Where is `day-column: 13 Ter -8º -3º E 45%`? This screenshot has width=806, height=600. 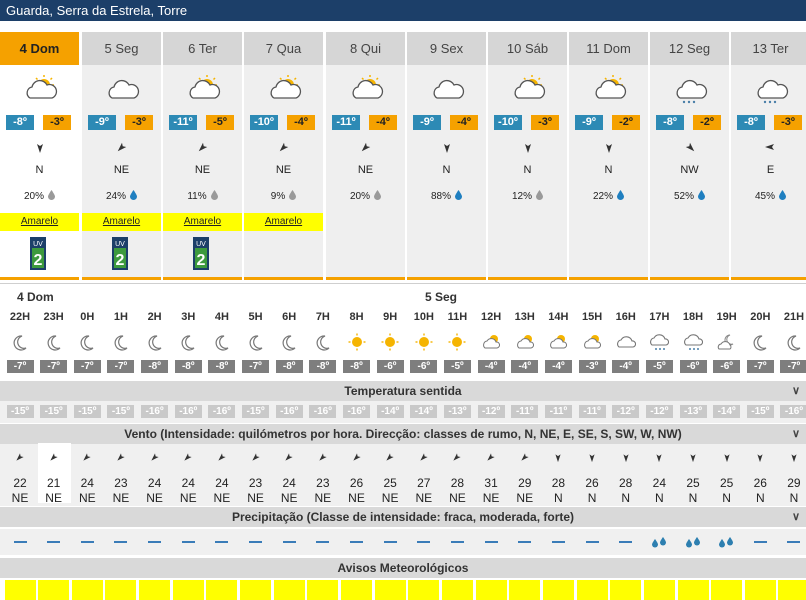 day-column: 13 Ter -8º -3º E 45% is located at coordinates (768, 156).